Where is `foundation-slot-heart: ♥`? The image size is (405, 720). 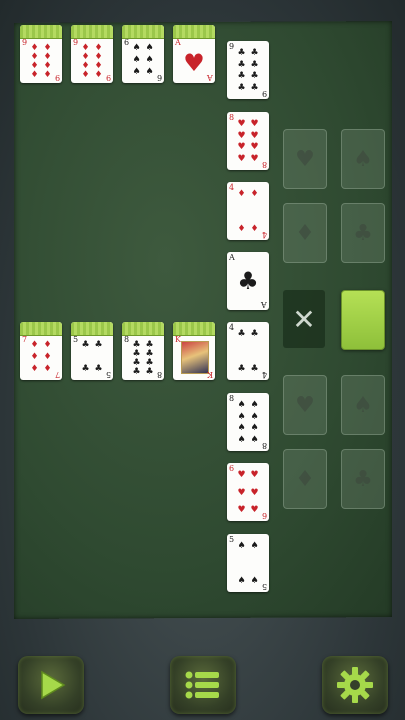
foundation-slot-heart: ♥ is located at coordinates (305, 159).